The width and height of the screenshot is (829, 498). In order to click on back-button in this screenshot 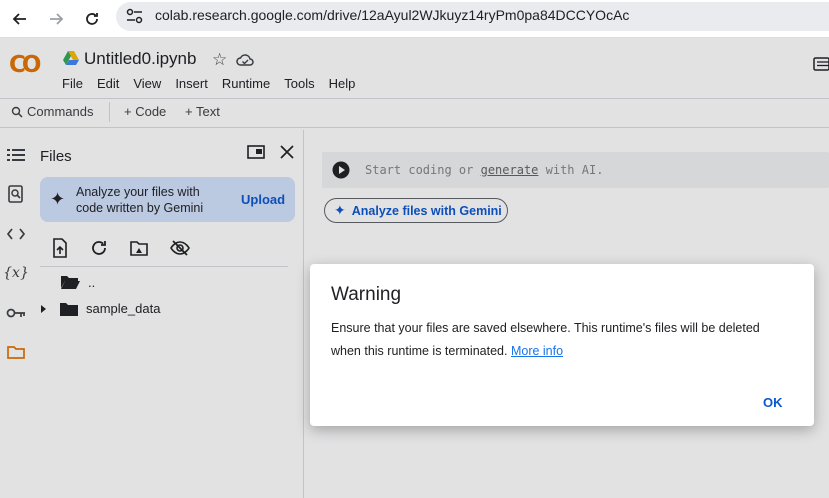, I will do `click(20, 19)`.